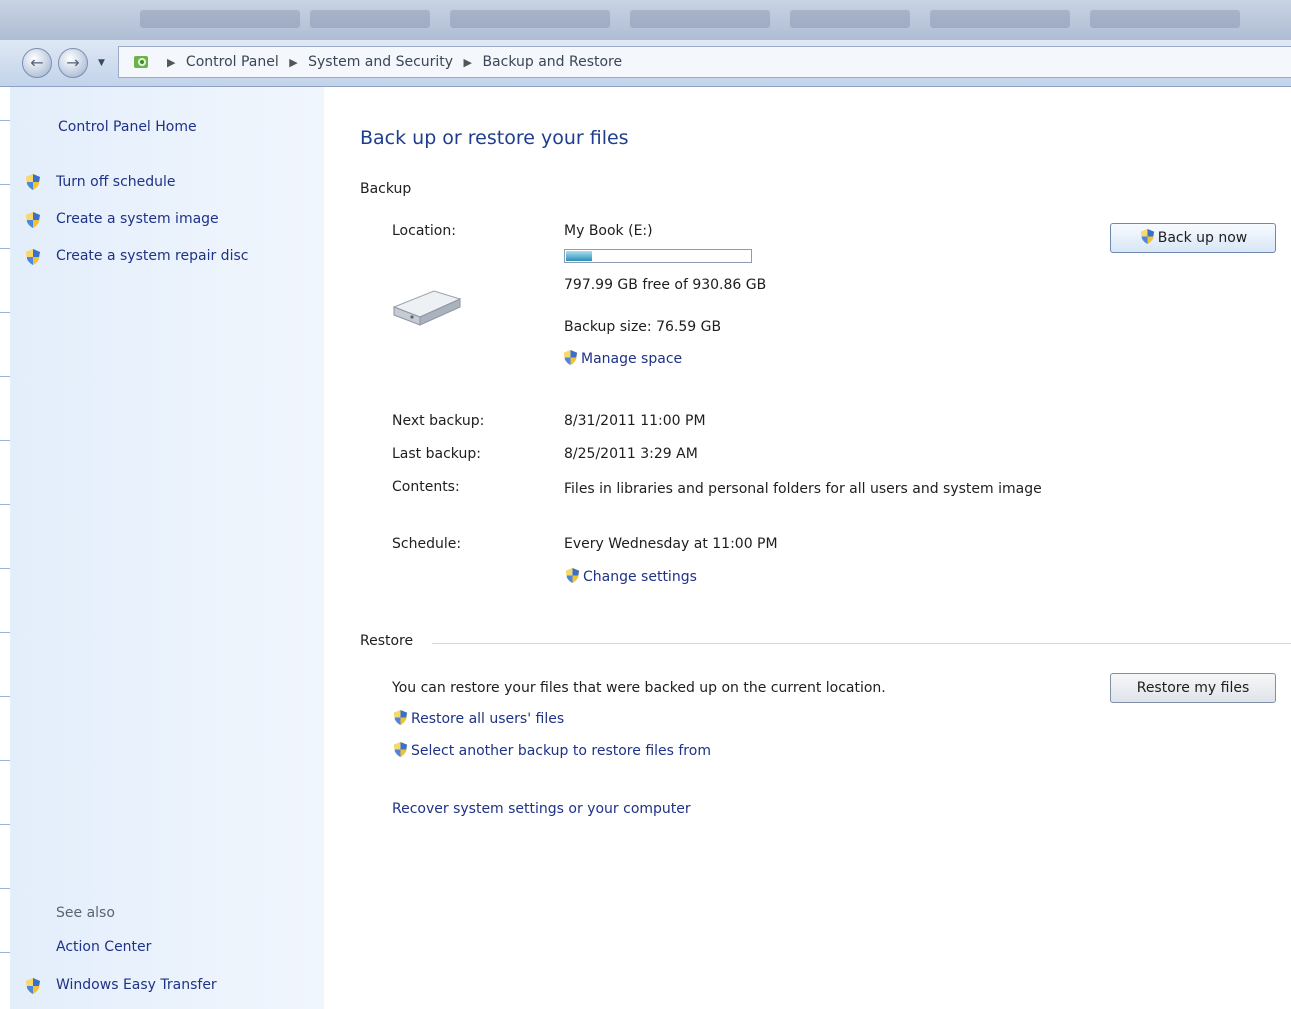 This screenshot has height=1009, width=1291. What do you see at coordinates (665, 285) in the screenshot?
I see `free-space-value: 797.99 GB free of 930.86 GB` at bounding box center [665, 285].